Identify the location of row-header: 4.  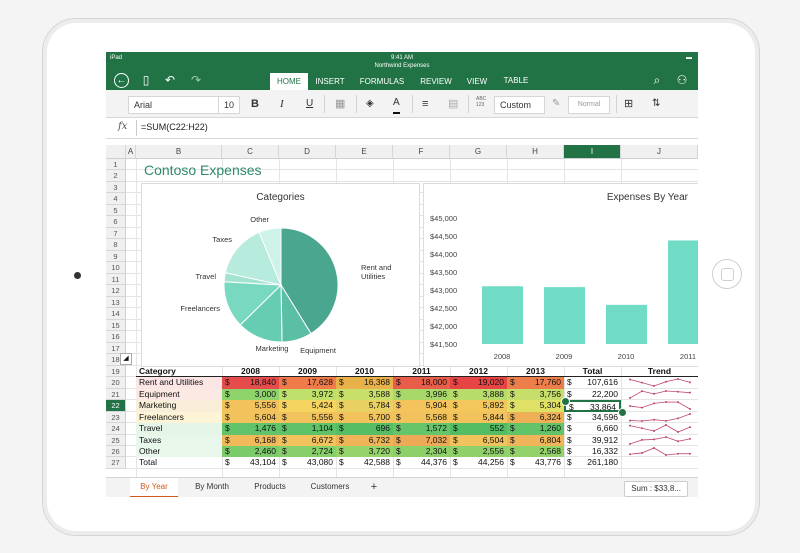
(116, 199).